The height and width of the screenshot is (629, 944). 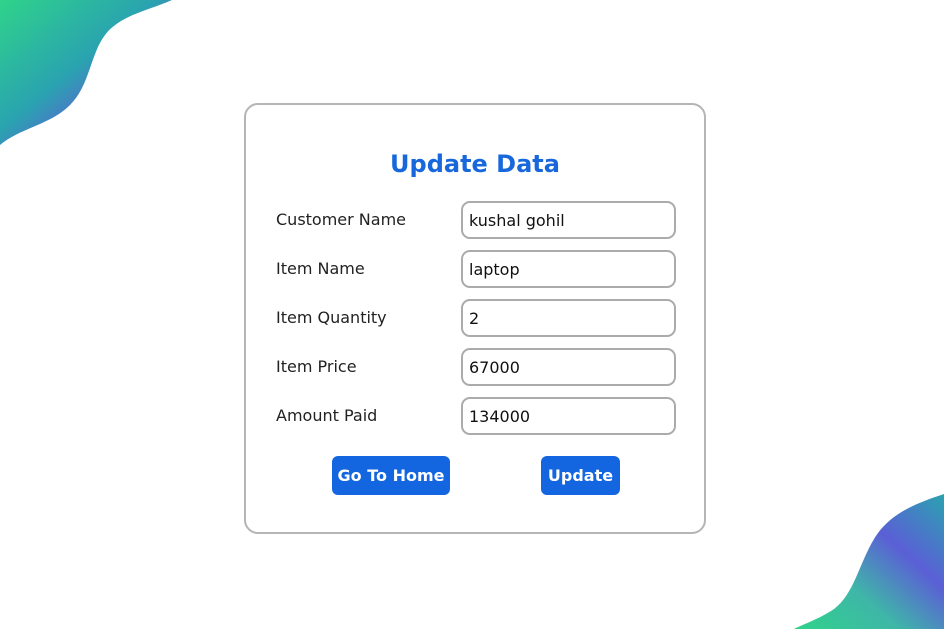 What do you see at coordinates (568, 416) in the screenshot?
I see `amount-paid-input` at bounding box center [568, 416].